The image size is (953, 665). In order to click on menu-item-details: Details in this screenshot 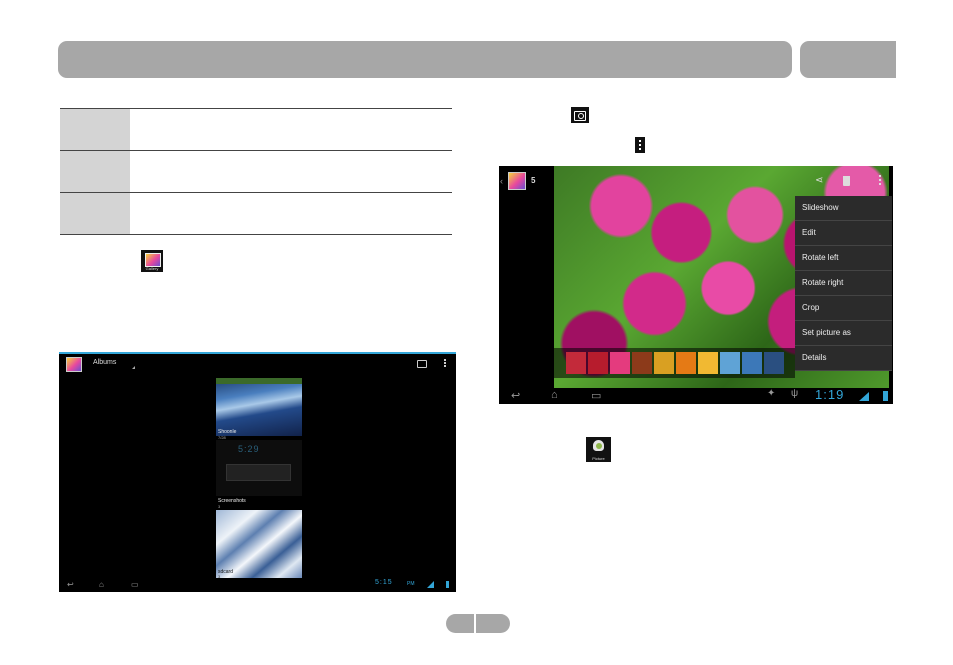, I will do `click(843, 358)`.